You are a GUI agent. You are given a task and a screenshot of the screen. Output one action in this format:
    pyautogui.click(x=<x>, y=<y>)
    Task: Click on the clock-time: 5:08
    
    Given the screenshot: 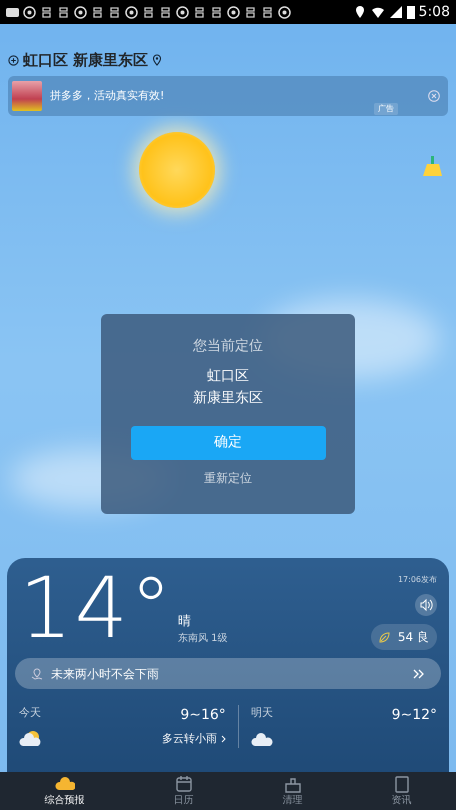 What is the action you would take?
    pyautogui.click(x=434, y=12)
    